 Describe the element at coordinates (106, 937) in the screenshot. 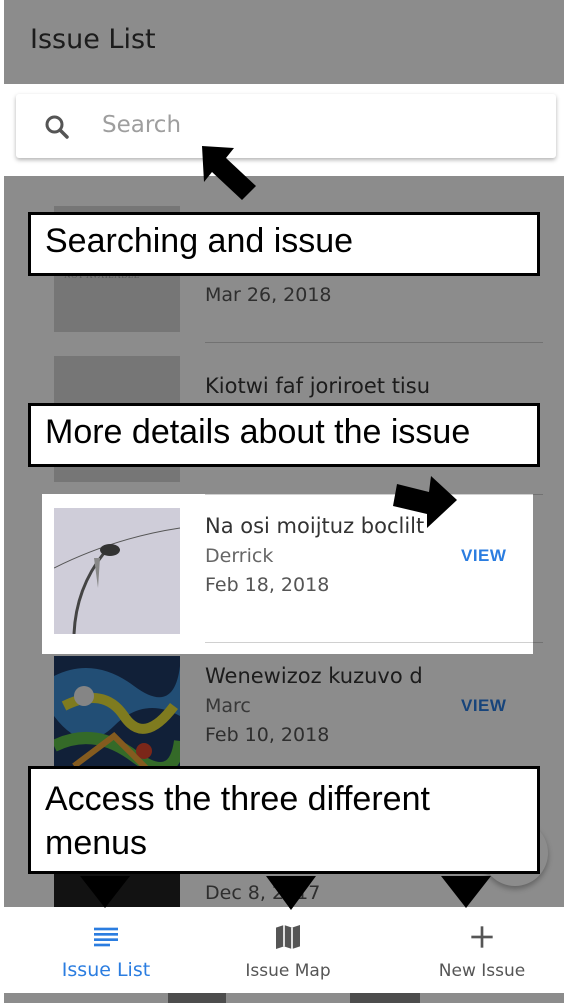

I see `list-icon` at that location.